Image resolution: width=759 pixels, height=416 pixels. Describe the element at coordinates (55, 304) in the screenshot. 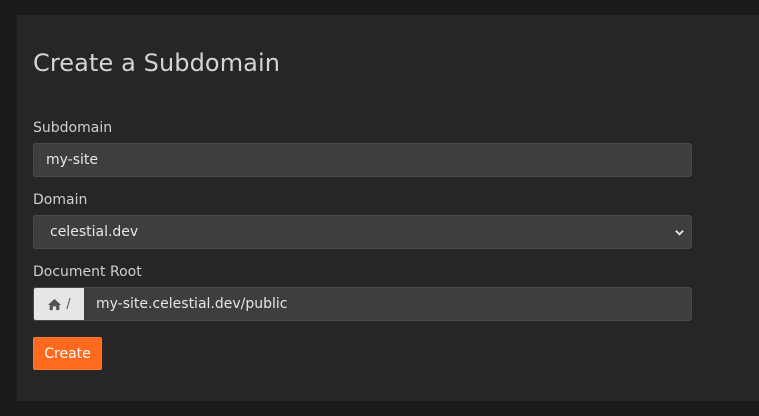

I see `home-icon` at that location.